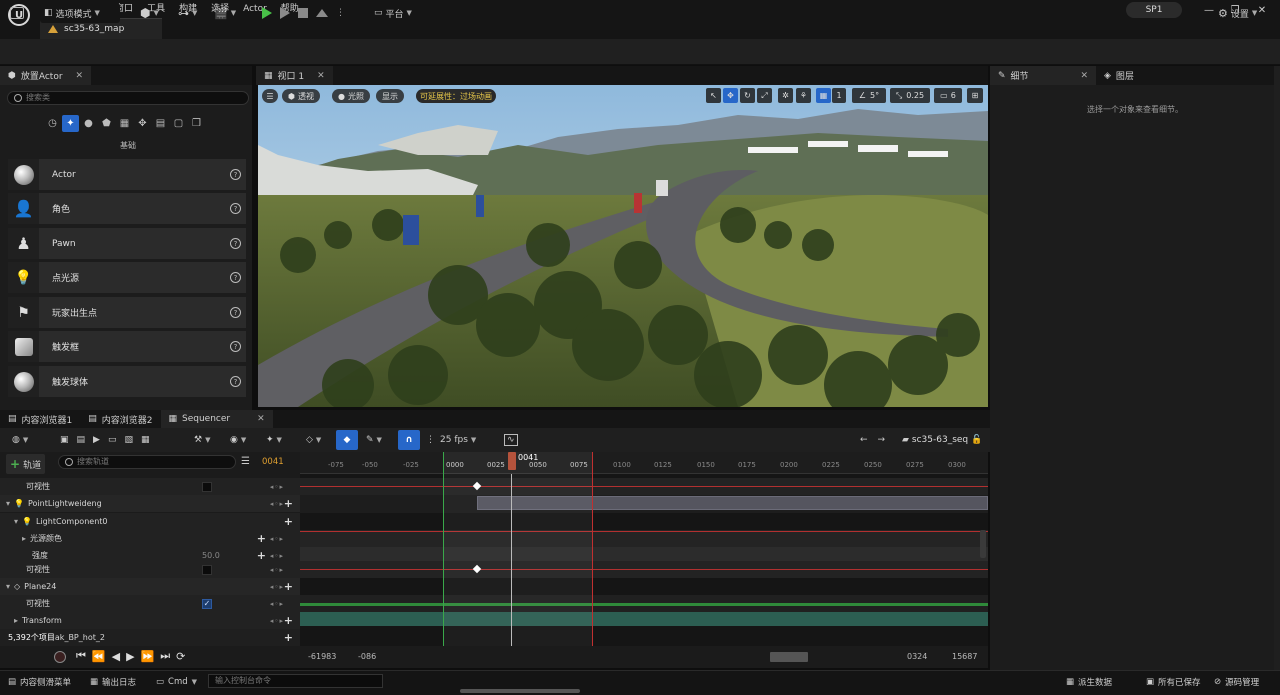 The width and height of the screenshot is (1280, 695). I want to click on world-local-icon: ✲, so click(785, 95).